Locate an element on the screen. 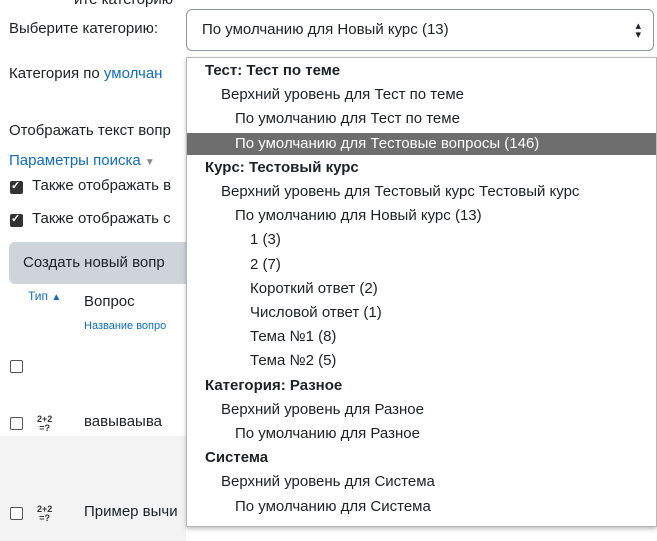 This screenshot has width=657, height=541. dropdown-group-label: Тест: Тест по теме is located at coordinates (273, 70).